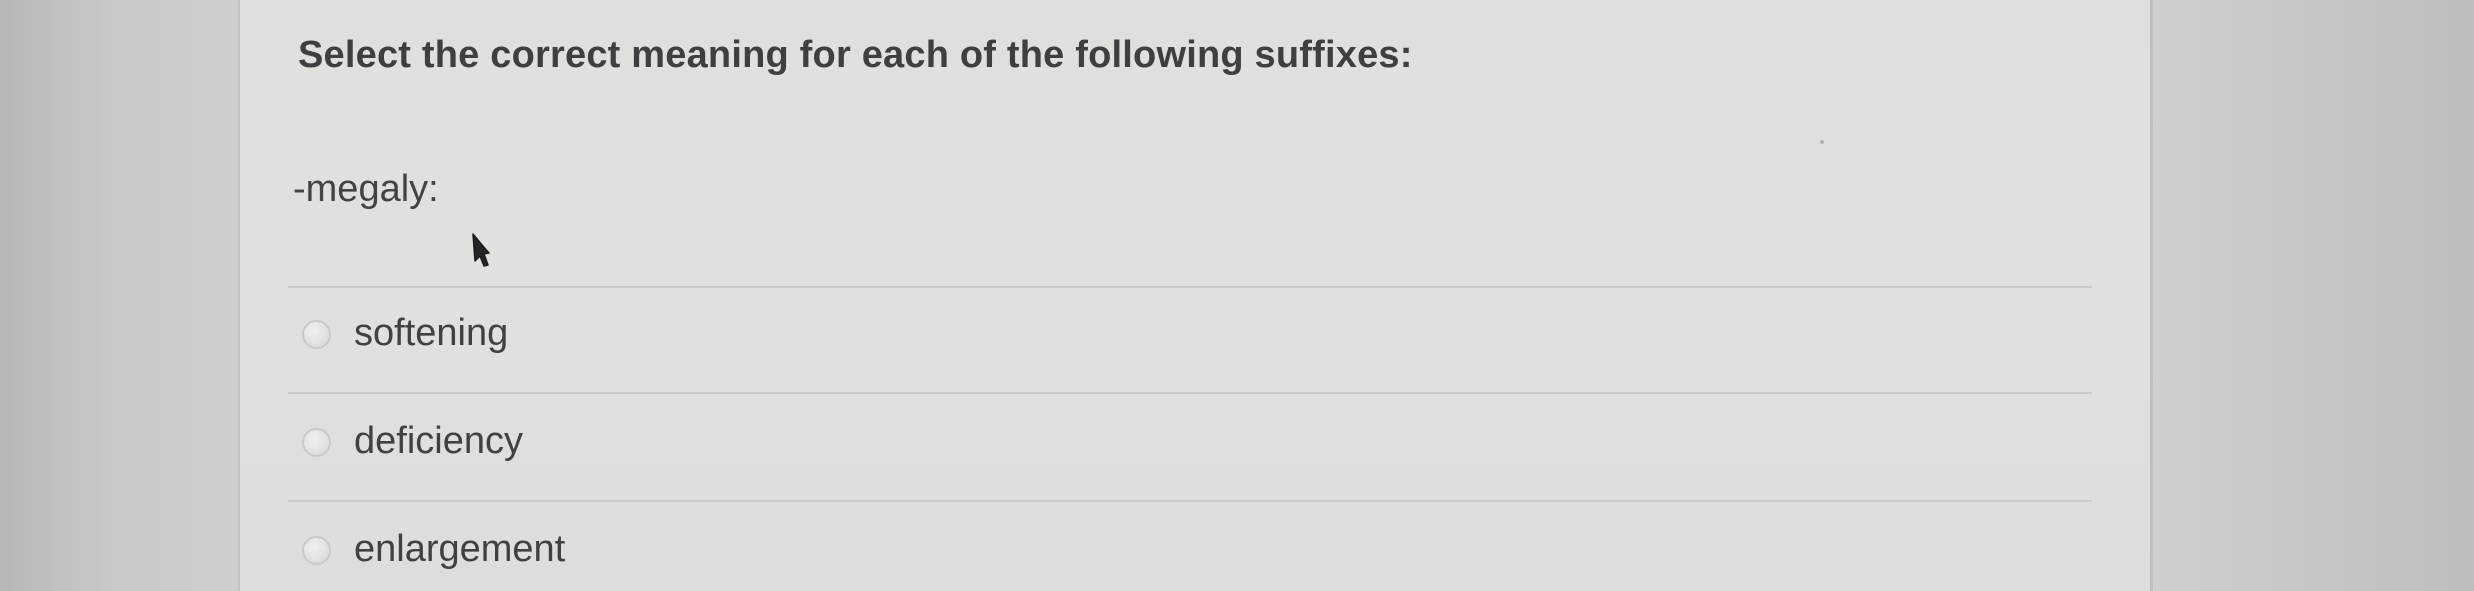 Image resolution: width=2474 pixels, height=591 pixels. What do you see at coordinates (431, 333) in the screenshot?
I see `option-label: softening` at bounding box center [431, 333].